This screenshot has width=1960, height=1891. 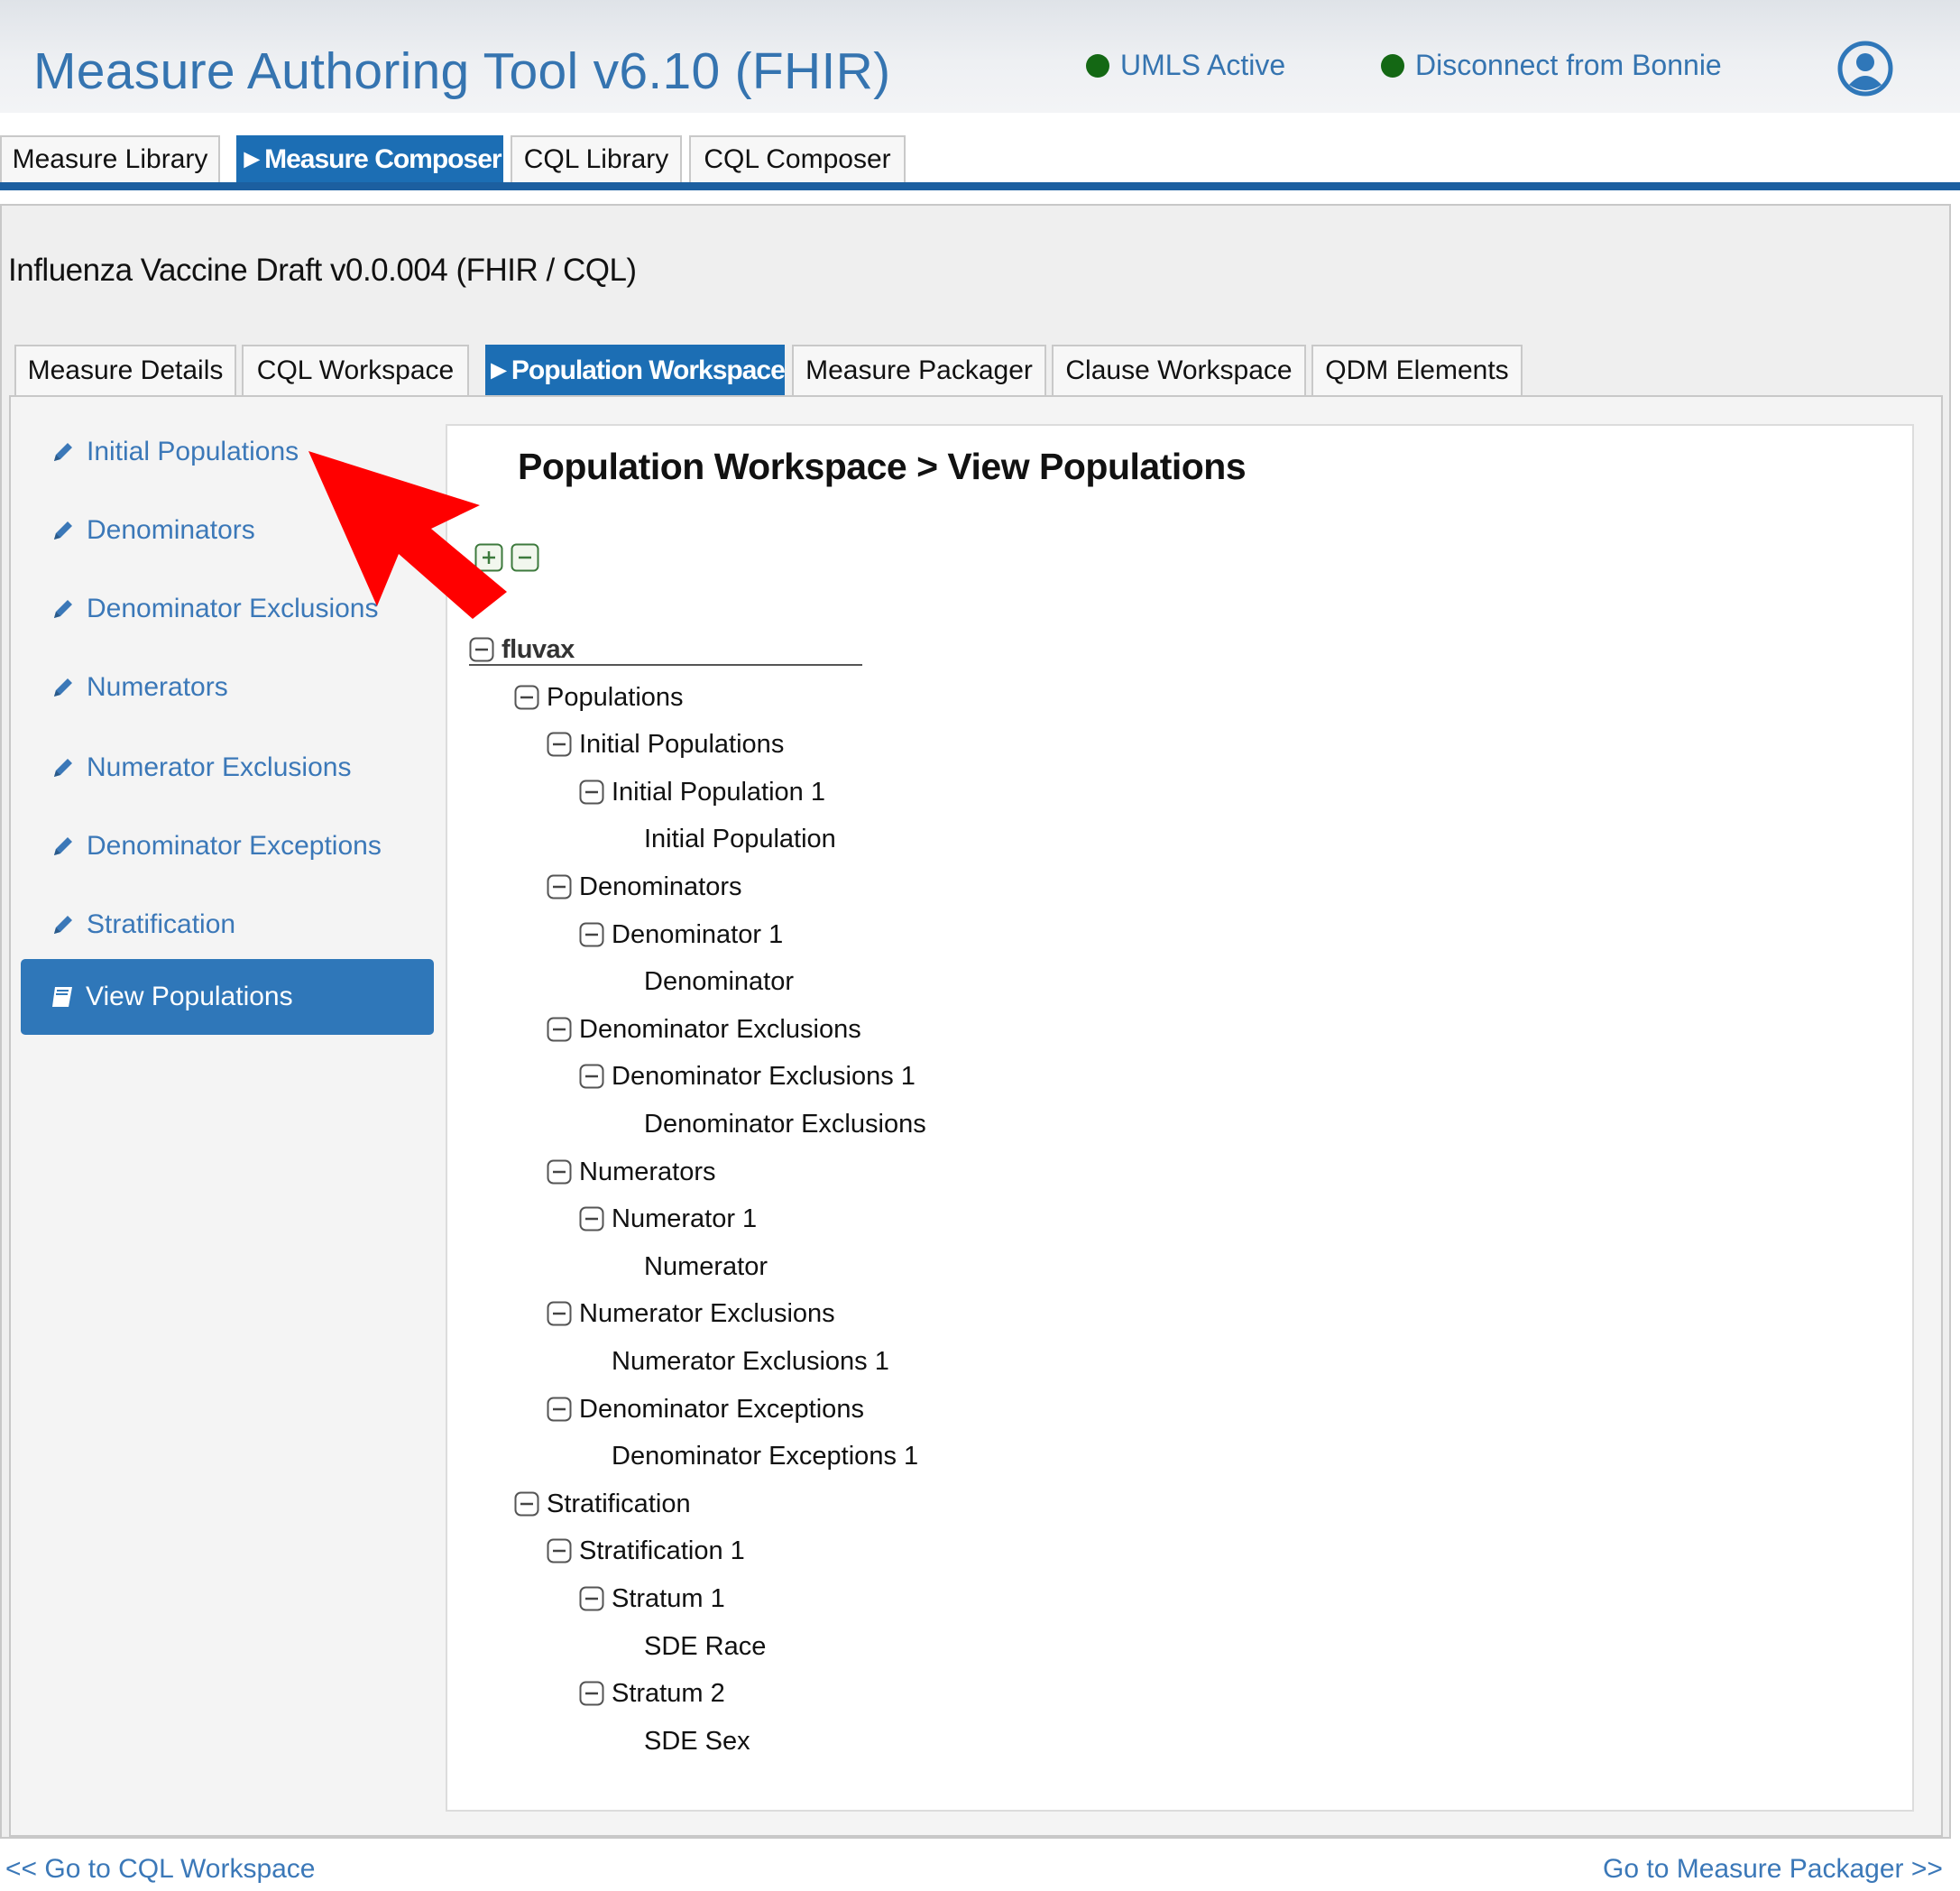 I want to click on tree-node: Denominators, so click(x=645, y=887).